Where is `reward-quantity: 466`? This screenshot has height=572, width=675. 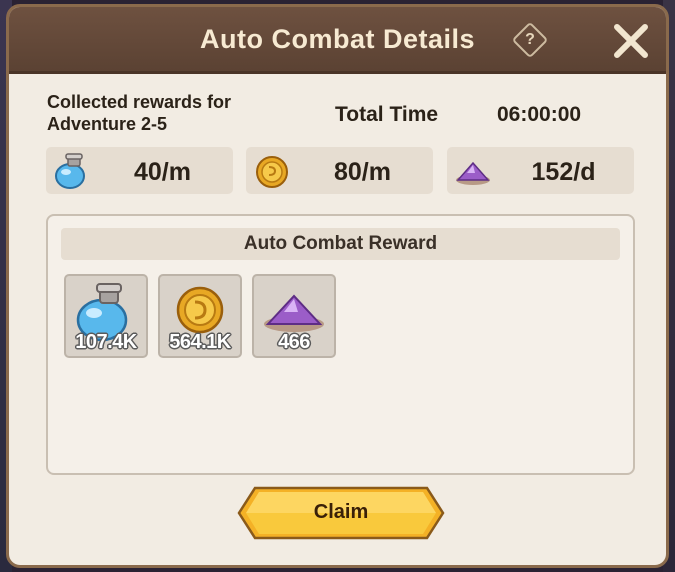
reward-quantity: 466 is located at coordinates (294, 342).